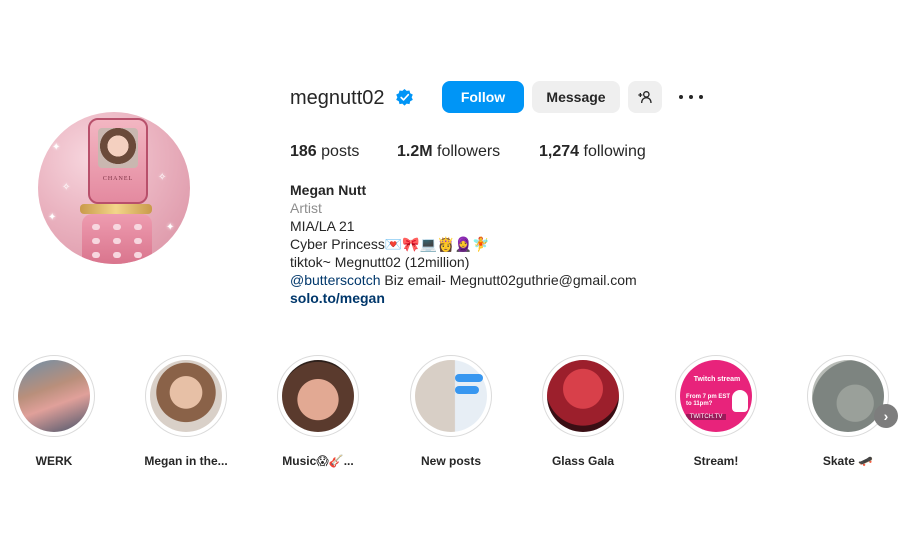  Describe the element at coordinates (469, 151) in the screenshot. I see `followers-label: followers` at that location.